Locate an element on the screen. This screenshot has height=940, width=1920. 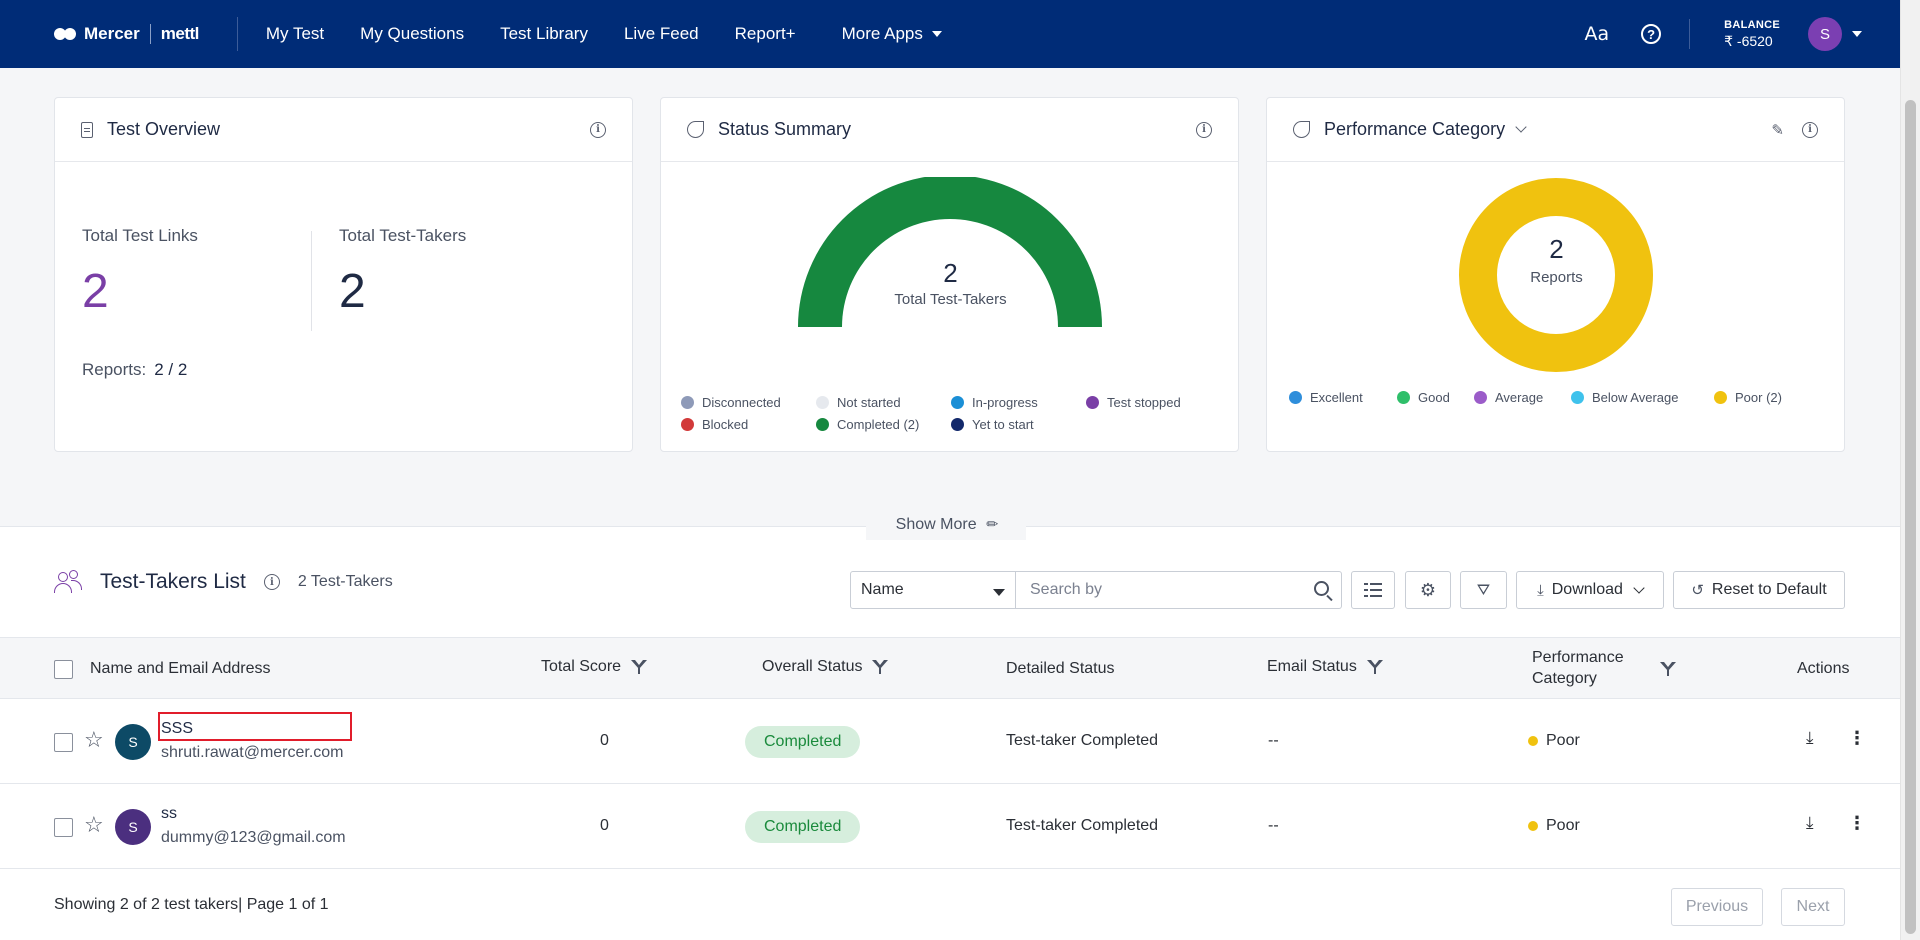
mercer-logo-icon is located at coordinates (66, 34).